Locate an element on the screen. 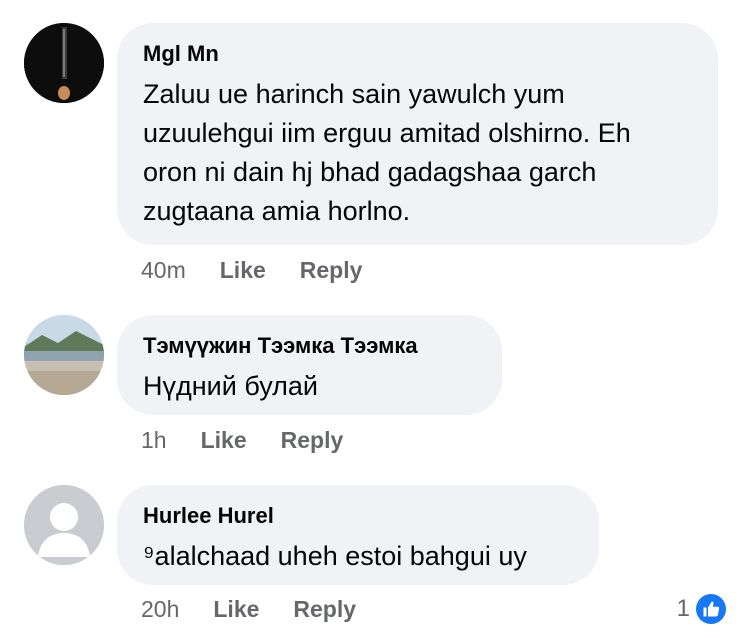 The height and width of the screenshot is (638, 750). avatar-photo-dark is located at coordinates (64, 63).